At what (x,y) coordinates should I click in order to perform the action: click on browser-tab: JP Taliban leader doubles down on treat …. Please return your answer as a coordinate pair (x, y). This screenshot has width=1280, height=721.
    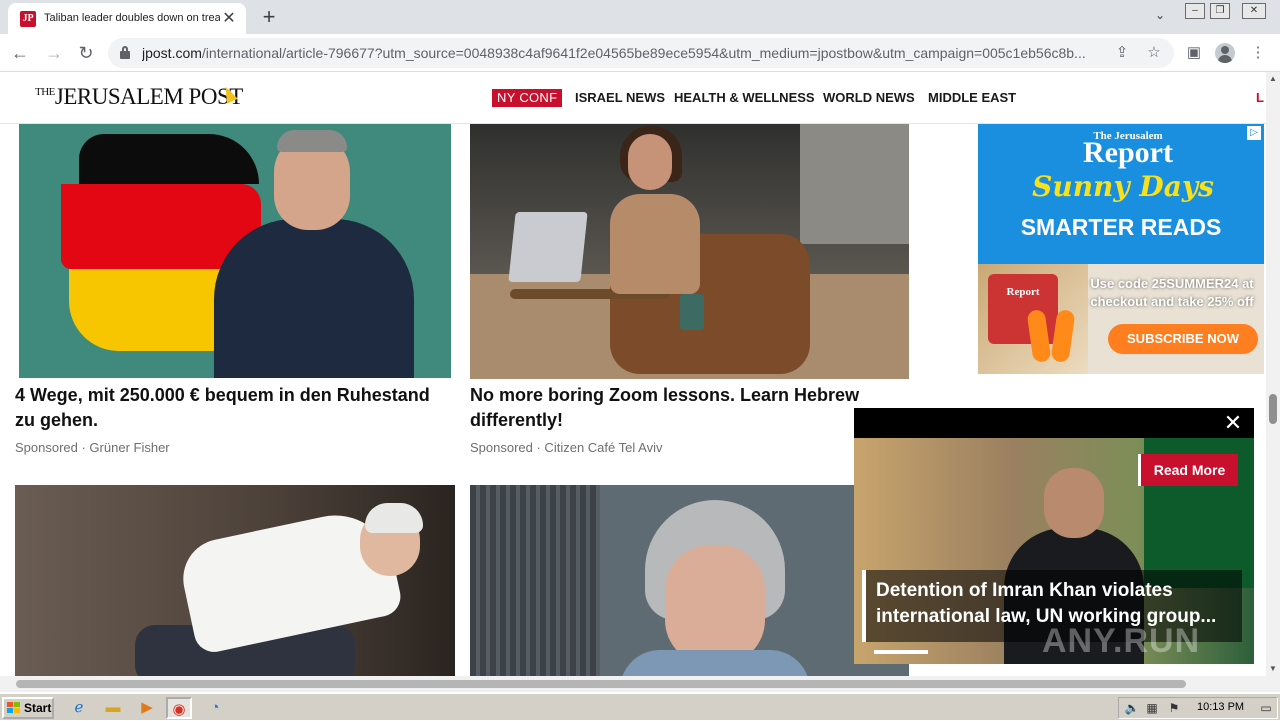
    Looking at the image, I should click on (127, 18).